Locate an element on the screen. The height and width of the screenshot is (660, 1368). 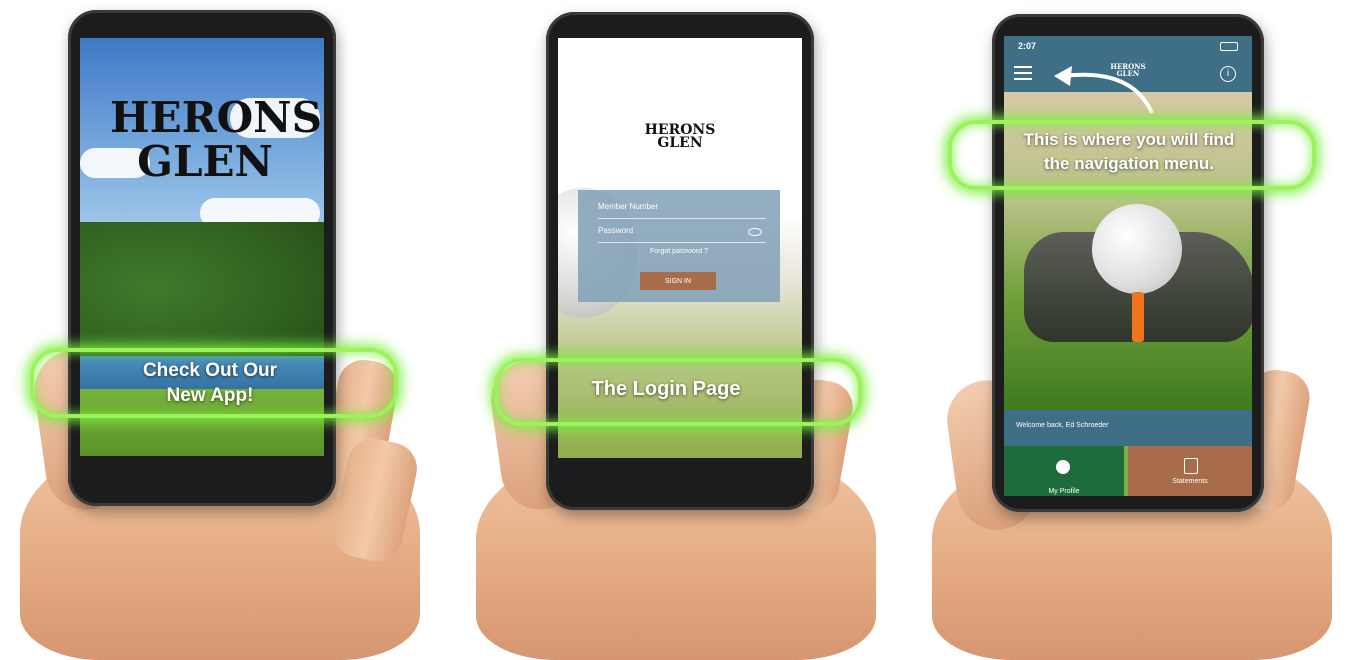
my-profile-tile: My Profile is located at coordinates (1064, 471).